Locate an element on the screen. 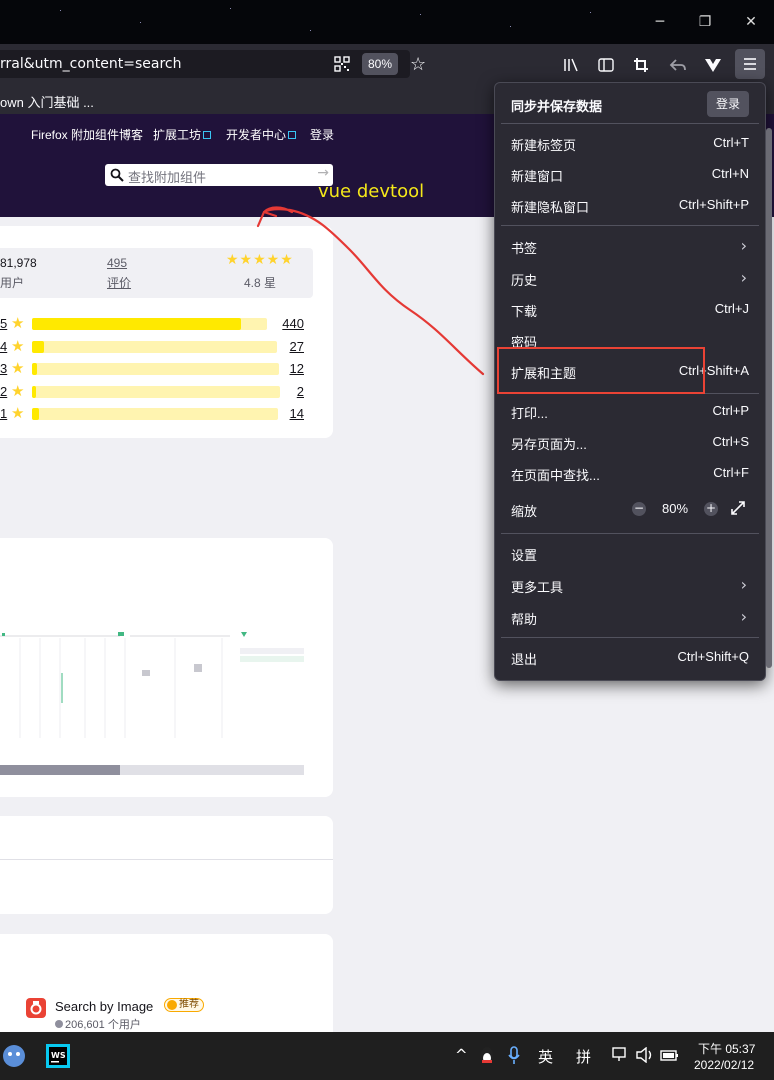 The width and height of the screenshot is (774, 1080). rating-bar-track is located at coordinates (155, 369).